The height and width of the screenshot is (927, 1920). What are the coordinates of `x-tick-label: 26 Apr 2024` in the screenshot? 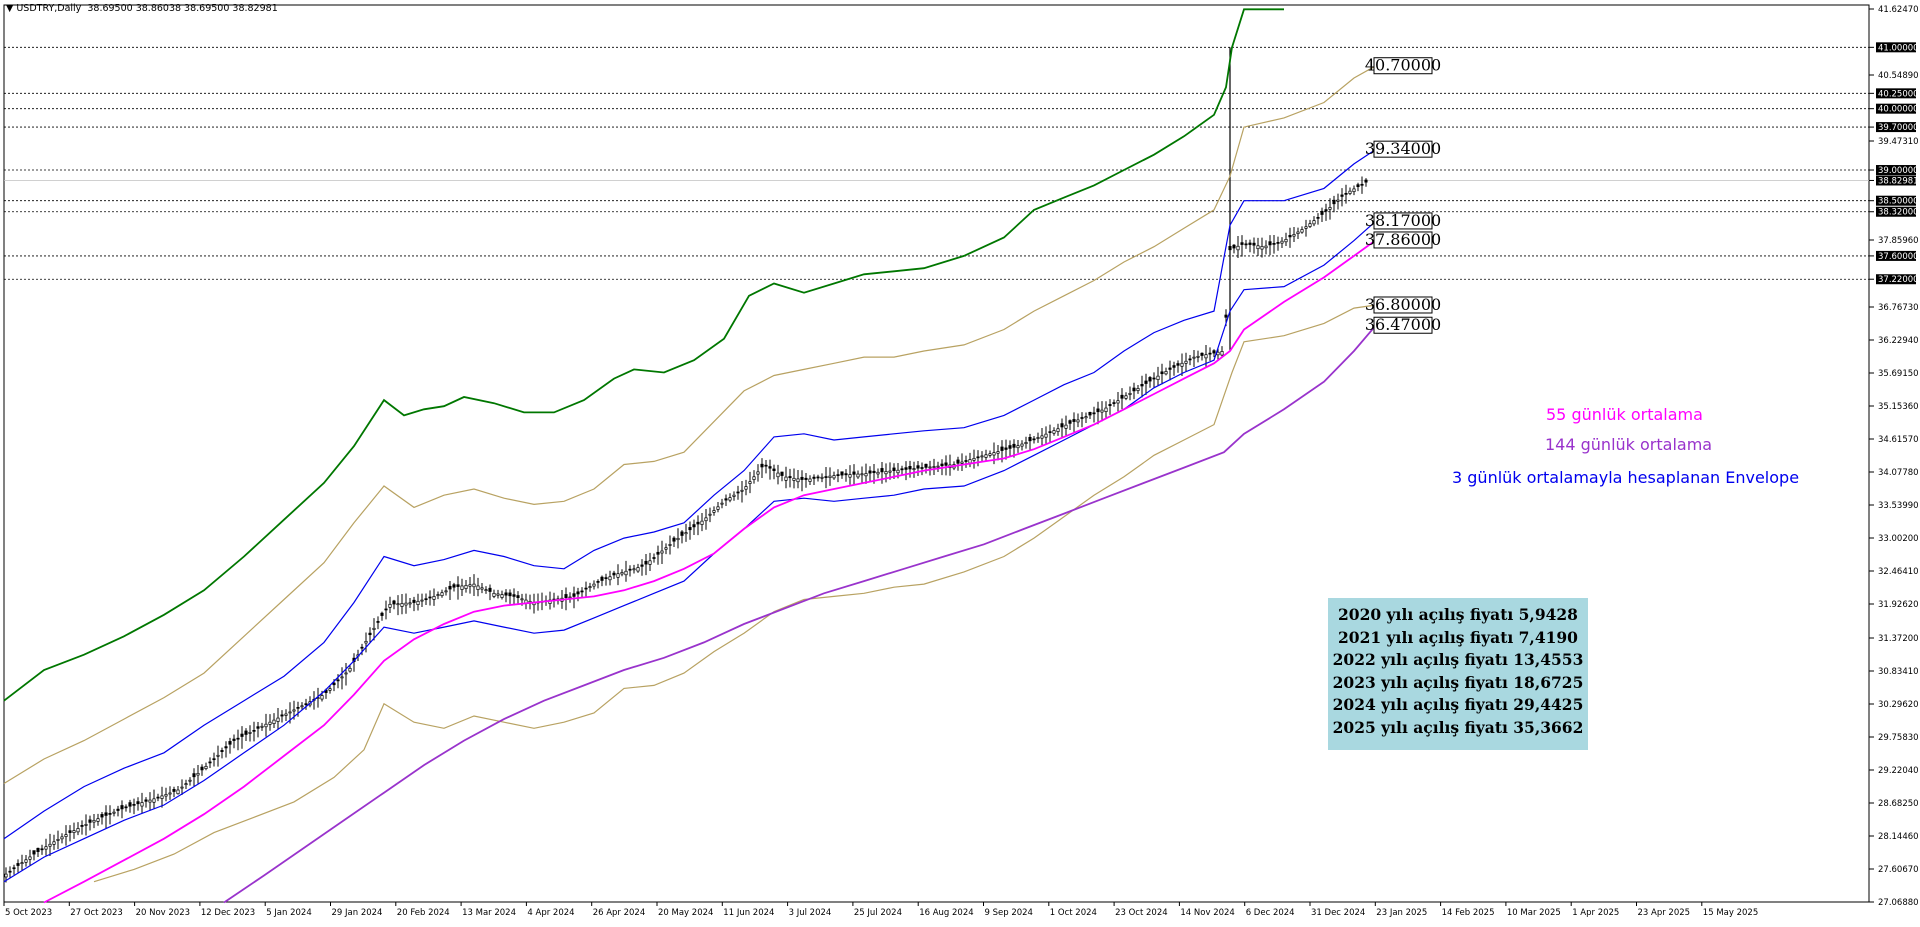 It's located at (619, 913).